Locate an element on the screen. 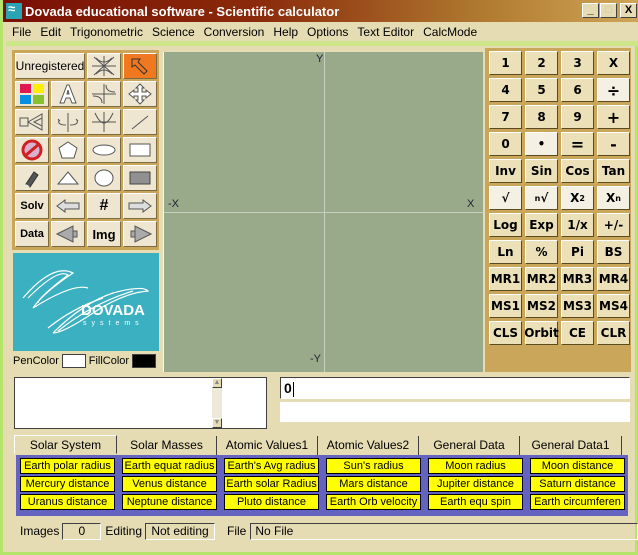 This screenshot has height=555, width=638. calc-key-7: 7 is located at coordinates (505, 117).